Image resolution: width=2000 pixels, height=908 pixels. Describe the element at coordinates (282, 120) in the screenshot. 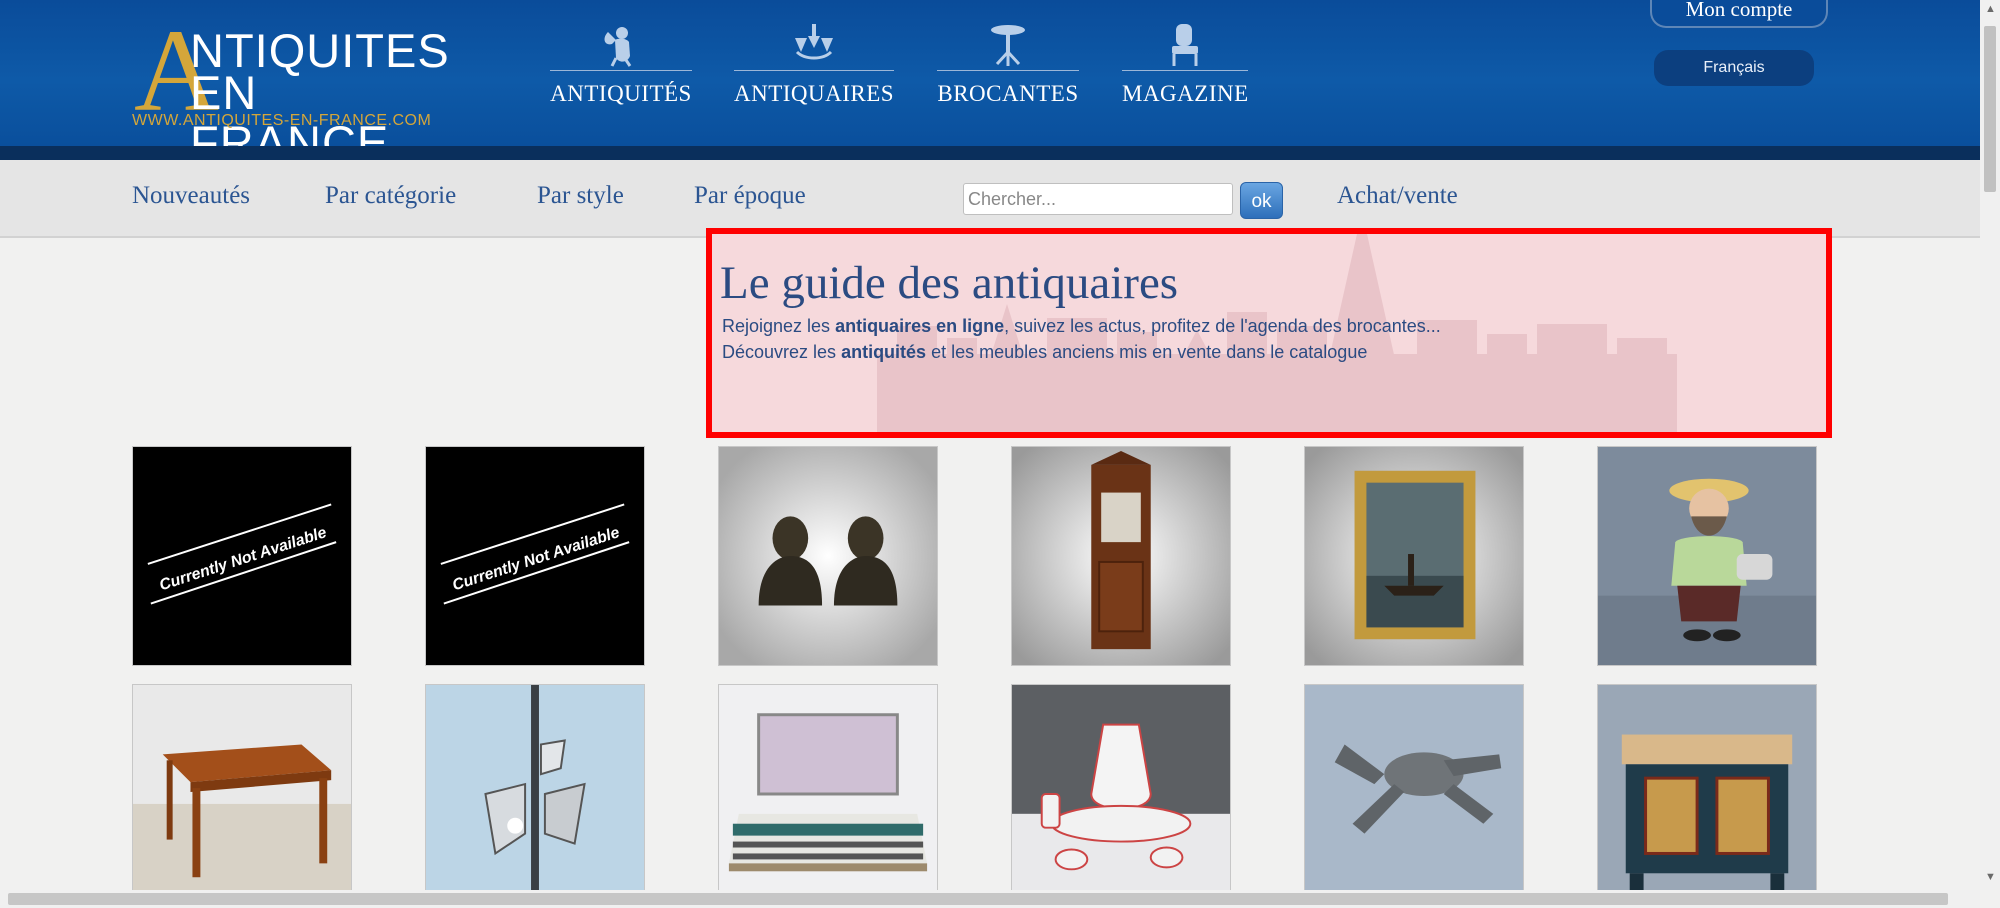

I see `logo-url: WWW.ANTIQUITES-EN-FRANCE.COM` at that location.